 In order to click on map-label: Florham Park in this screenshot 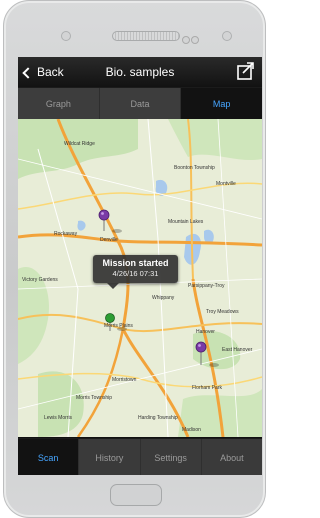, I will do `click(207, 388)`.